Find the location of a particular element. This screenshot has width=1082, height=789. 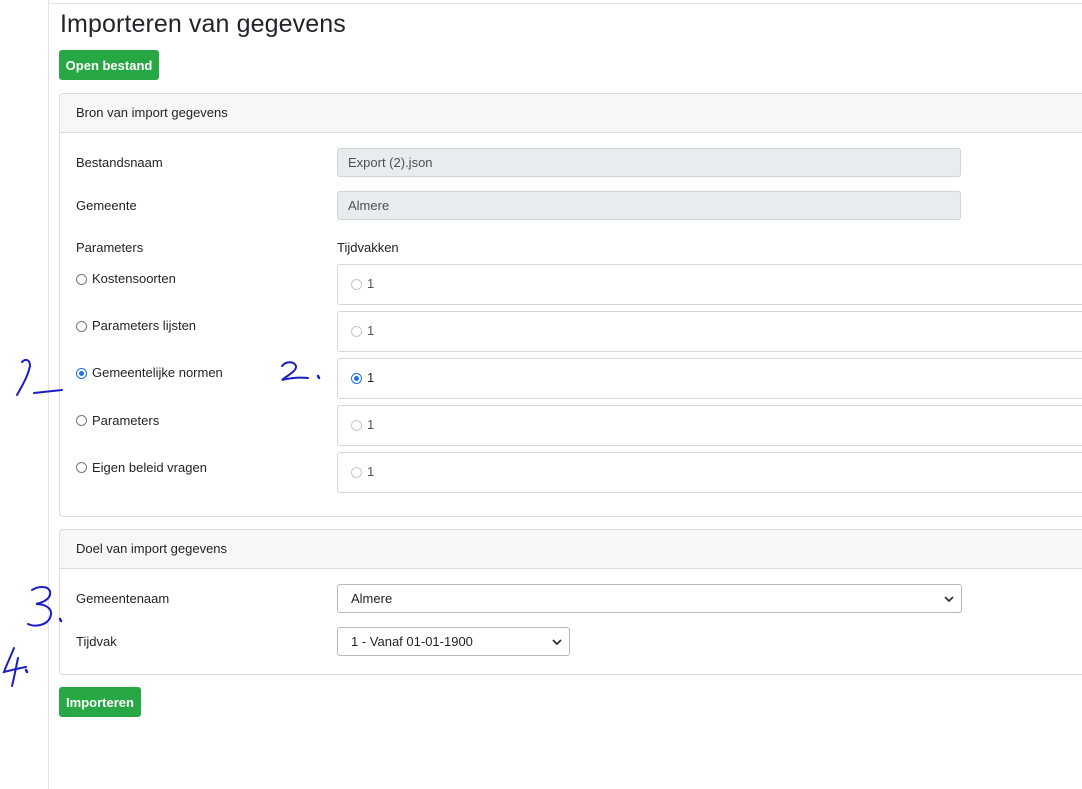

period-radio-parameters is located at coordinates (356, 425).